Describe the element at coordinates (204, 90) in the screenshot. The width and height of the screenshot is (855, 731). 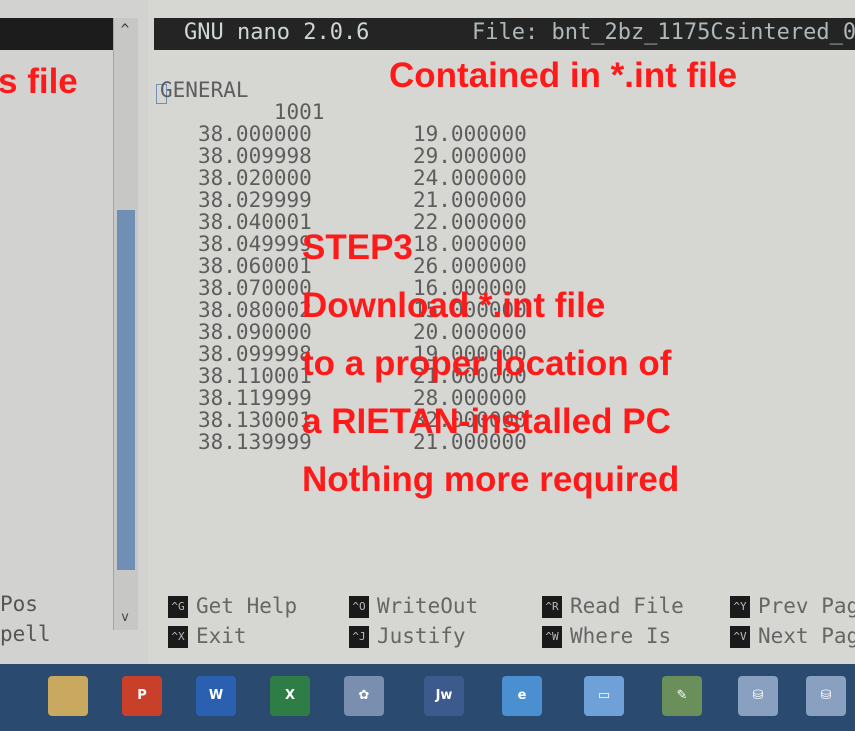
I see `file-header-line: GENERAL` at that location.